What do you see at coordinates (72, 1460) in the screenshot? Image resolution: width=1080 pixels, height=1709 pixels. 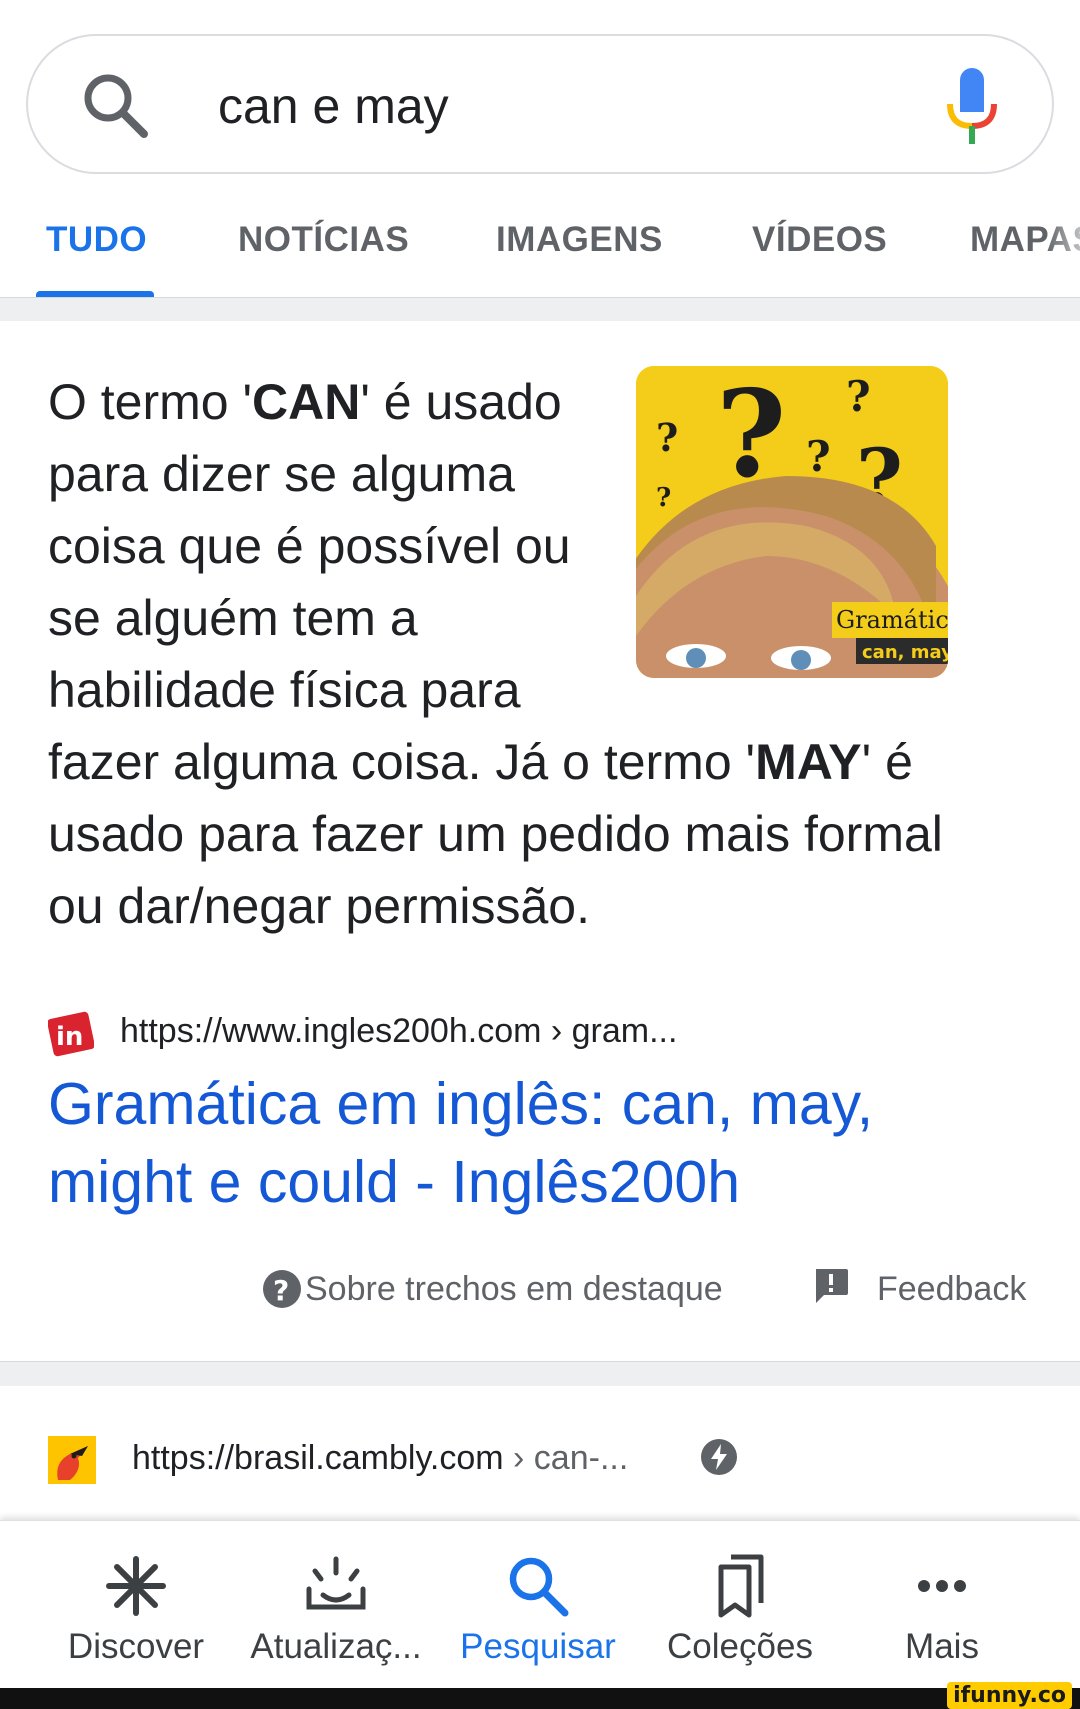 I see `cambly-favicon-icon` at bounding box center [72, 1460].